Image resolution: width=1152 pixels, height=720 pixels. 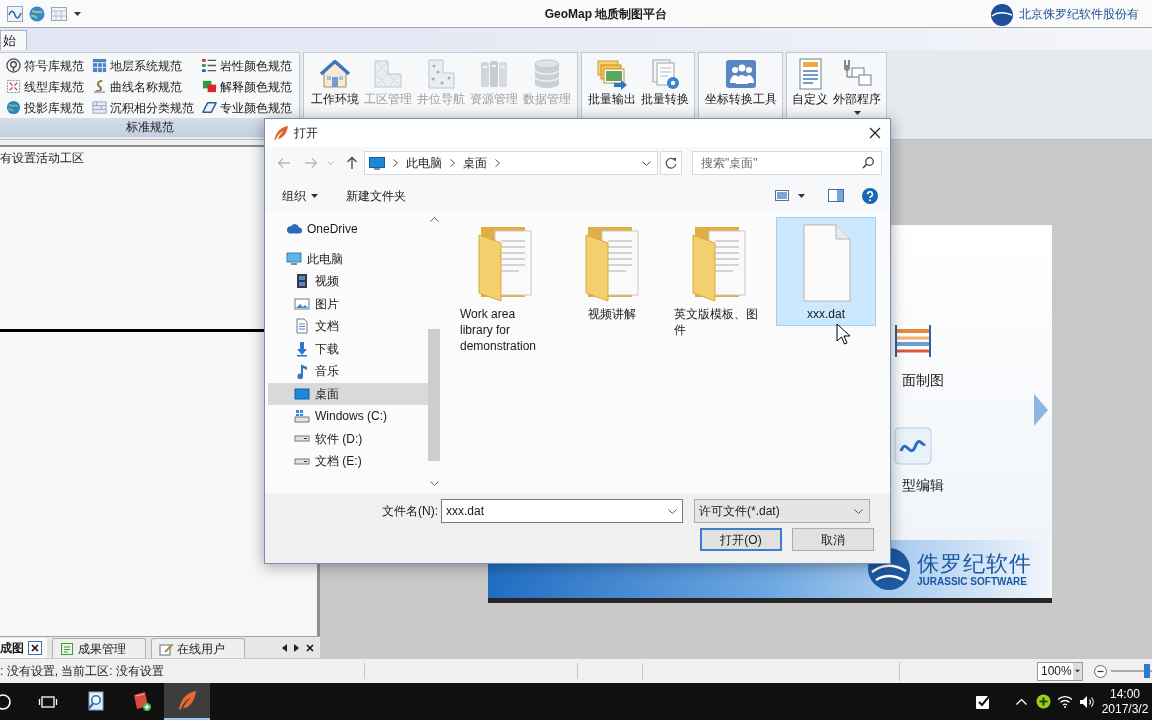 What do you see at coordinates (612, 271) in the screenshot?
I see `folder-item: 视频讲解` at bounding box center [612, 271].